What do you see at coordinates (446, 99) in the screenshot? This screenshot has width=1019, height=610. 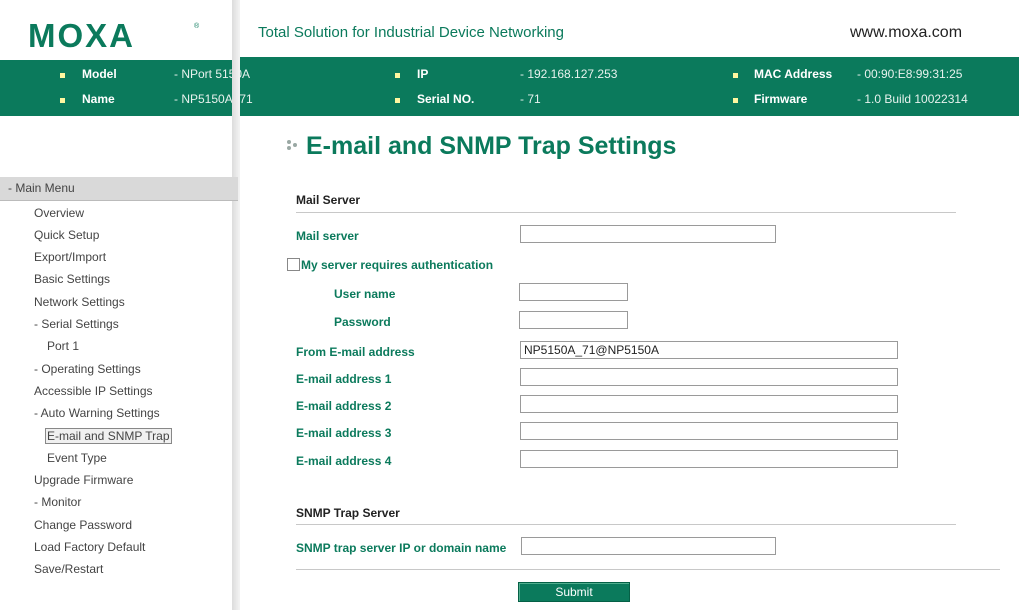 I see `serial-label: Serial NO.` at bounding box center [446, 99].